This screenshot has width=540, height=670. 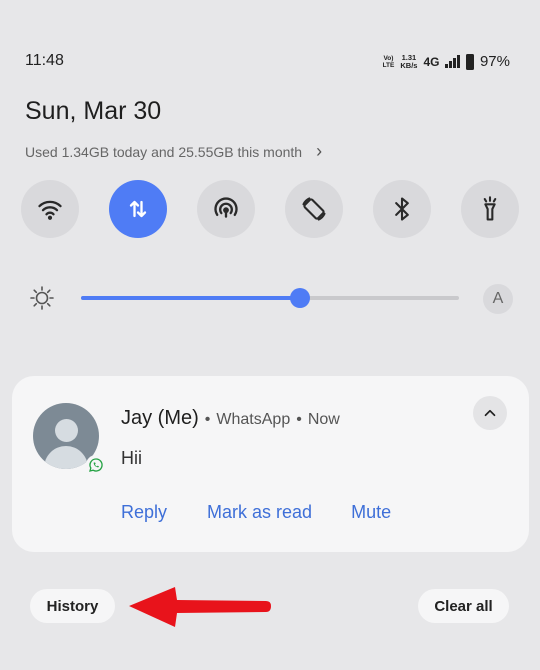 I want to click on volte-icon: Vo) LTE, so click(x=388, y=61).